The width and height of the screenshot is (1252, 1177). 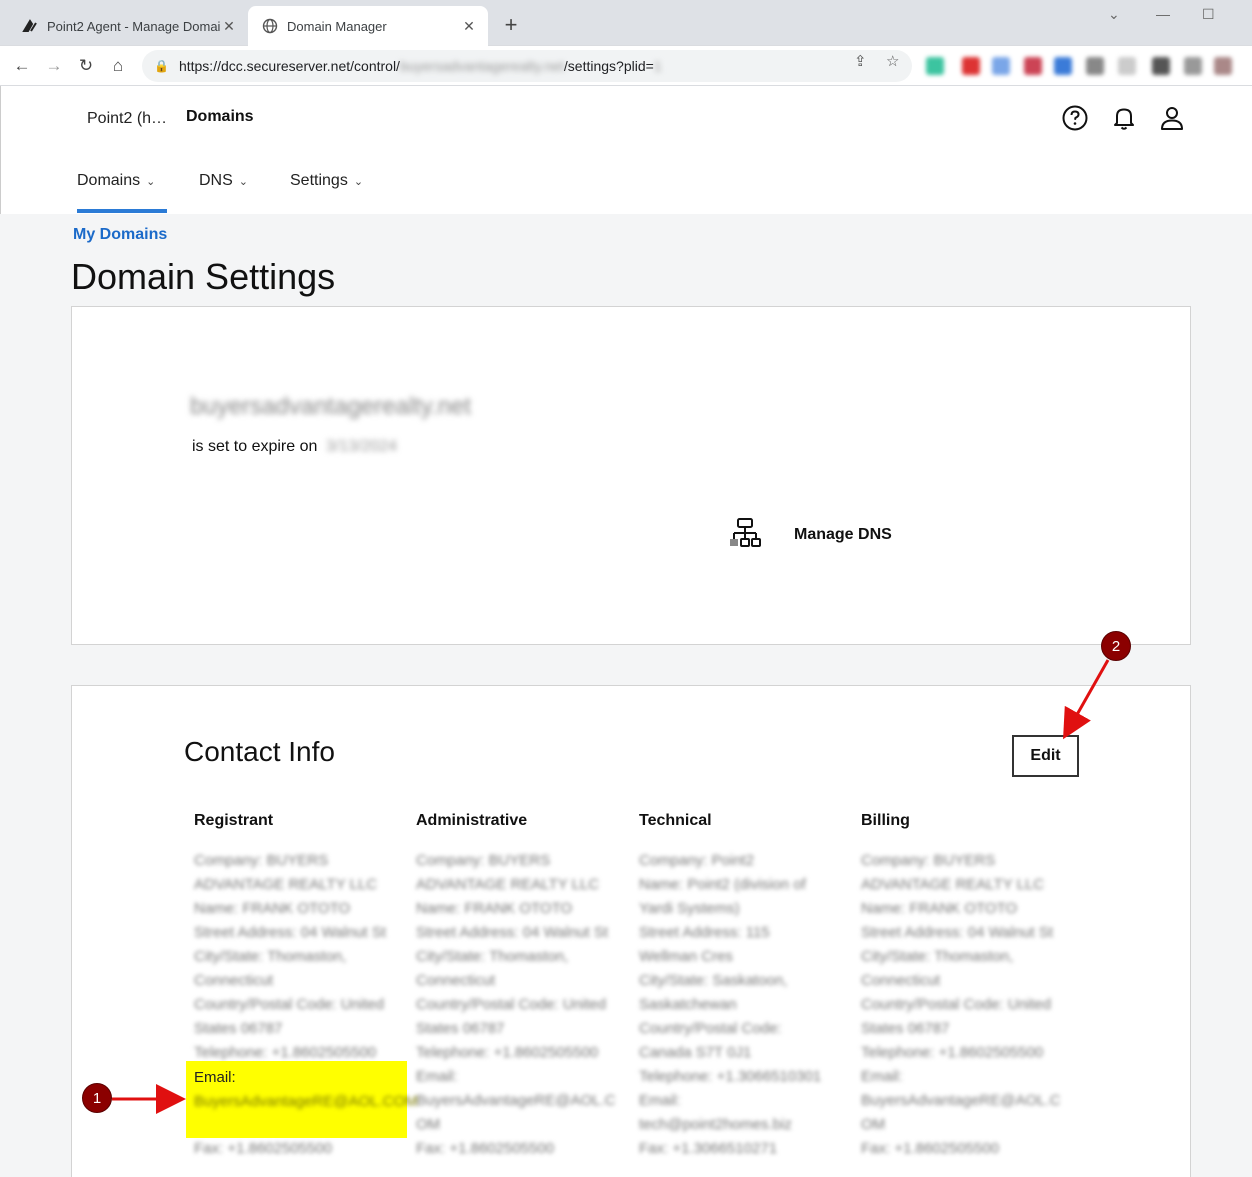 I want to click on expiration-text: is set to expire on 3/13/2024, so click(x=294, y=447).